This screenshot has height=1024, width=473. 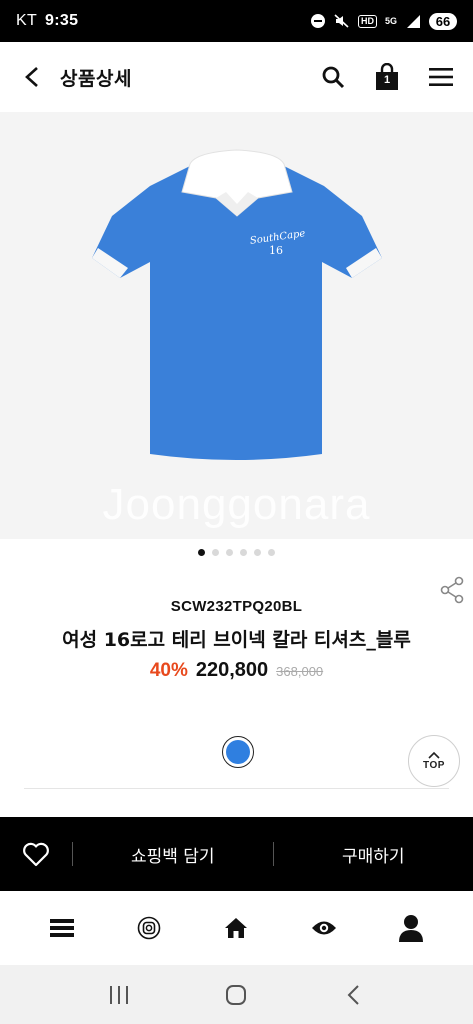 I want to click on tab-my-page, so click(x=411, y=928).